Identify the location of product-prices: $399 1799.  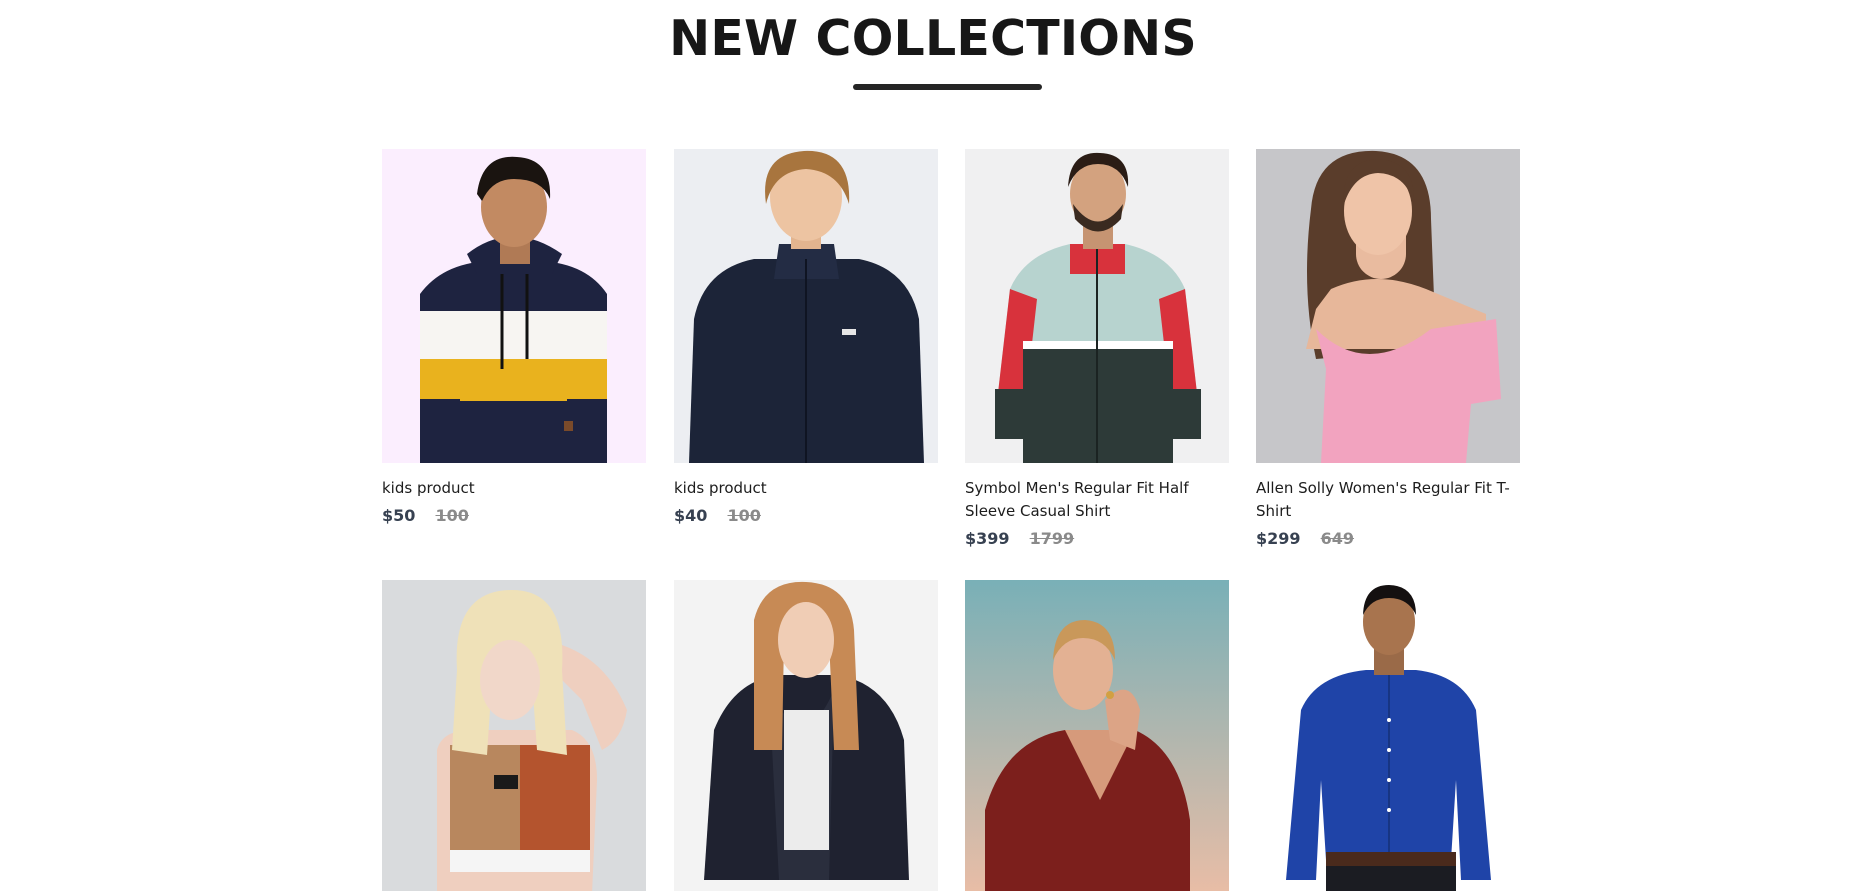
(1097, 539).